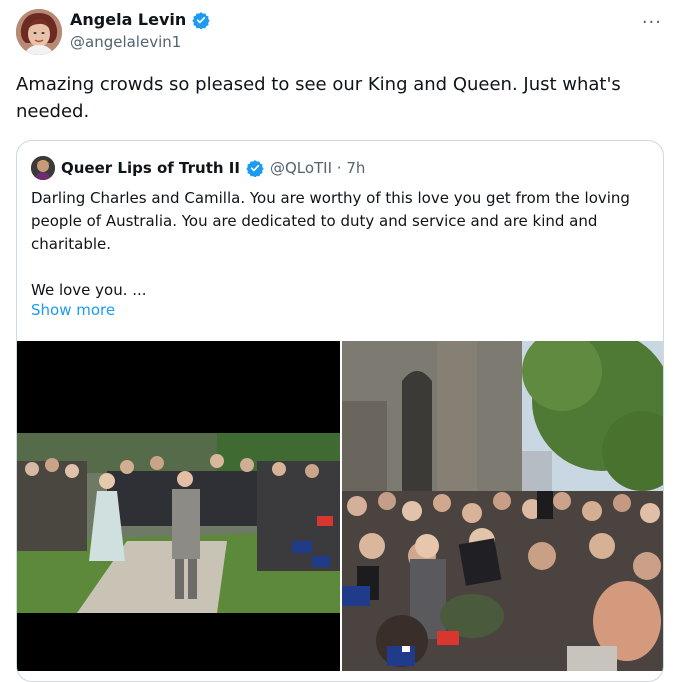 This screenshot has width=700, height=682. What do you see at coordinates (43, 168) in the screenshot?
I see `quoted-avatar` at bounding box center [43, 168].